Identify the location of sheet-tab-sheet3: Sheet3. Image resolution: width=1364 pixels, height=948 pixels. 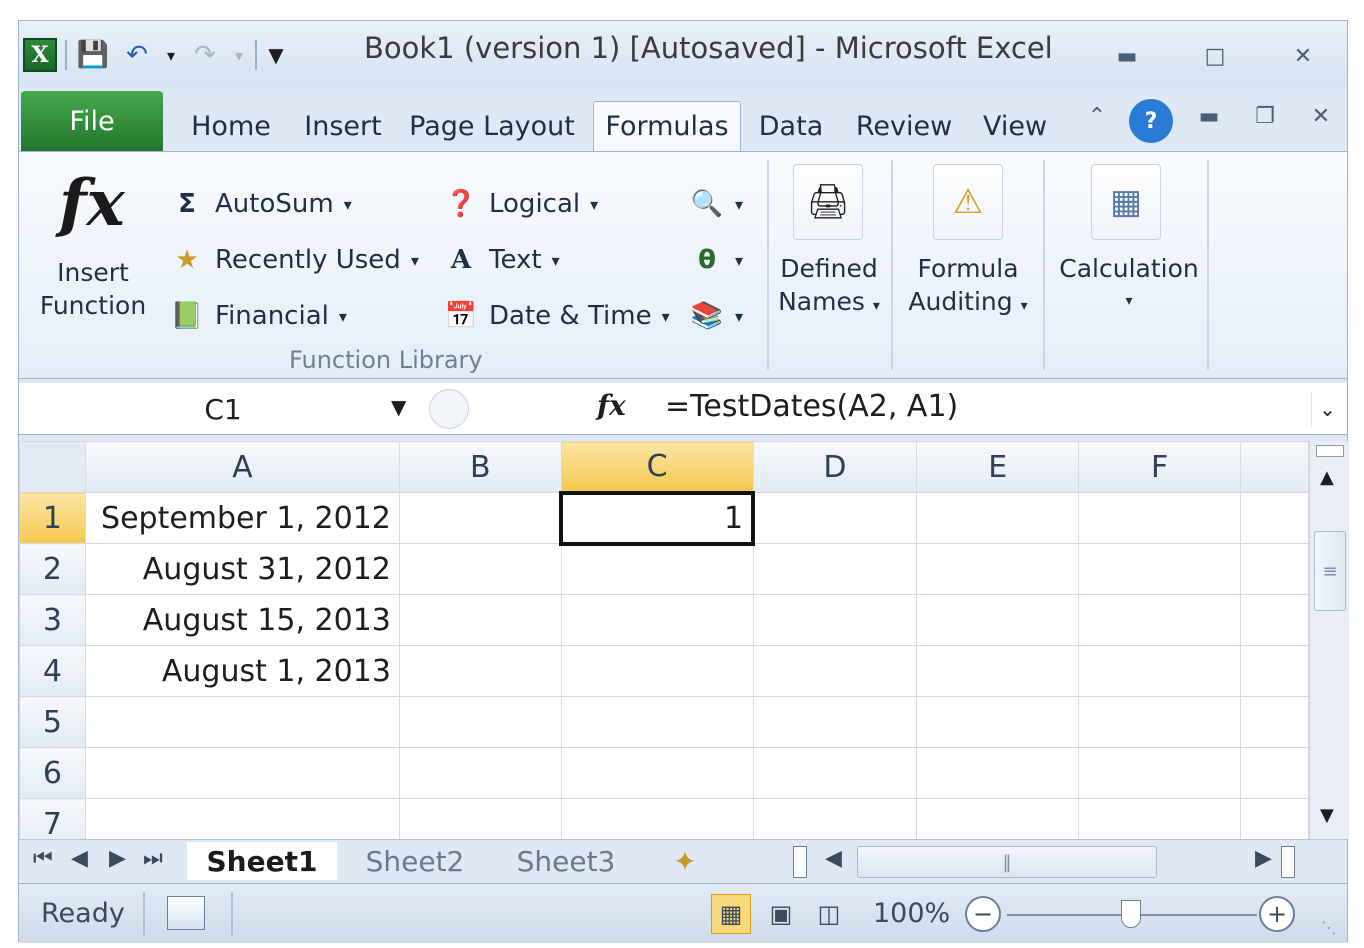
(566, 861).